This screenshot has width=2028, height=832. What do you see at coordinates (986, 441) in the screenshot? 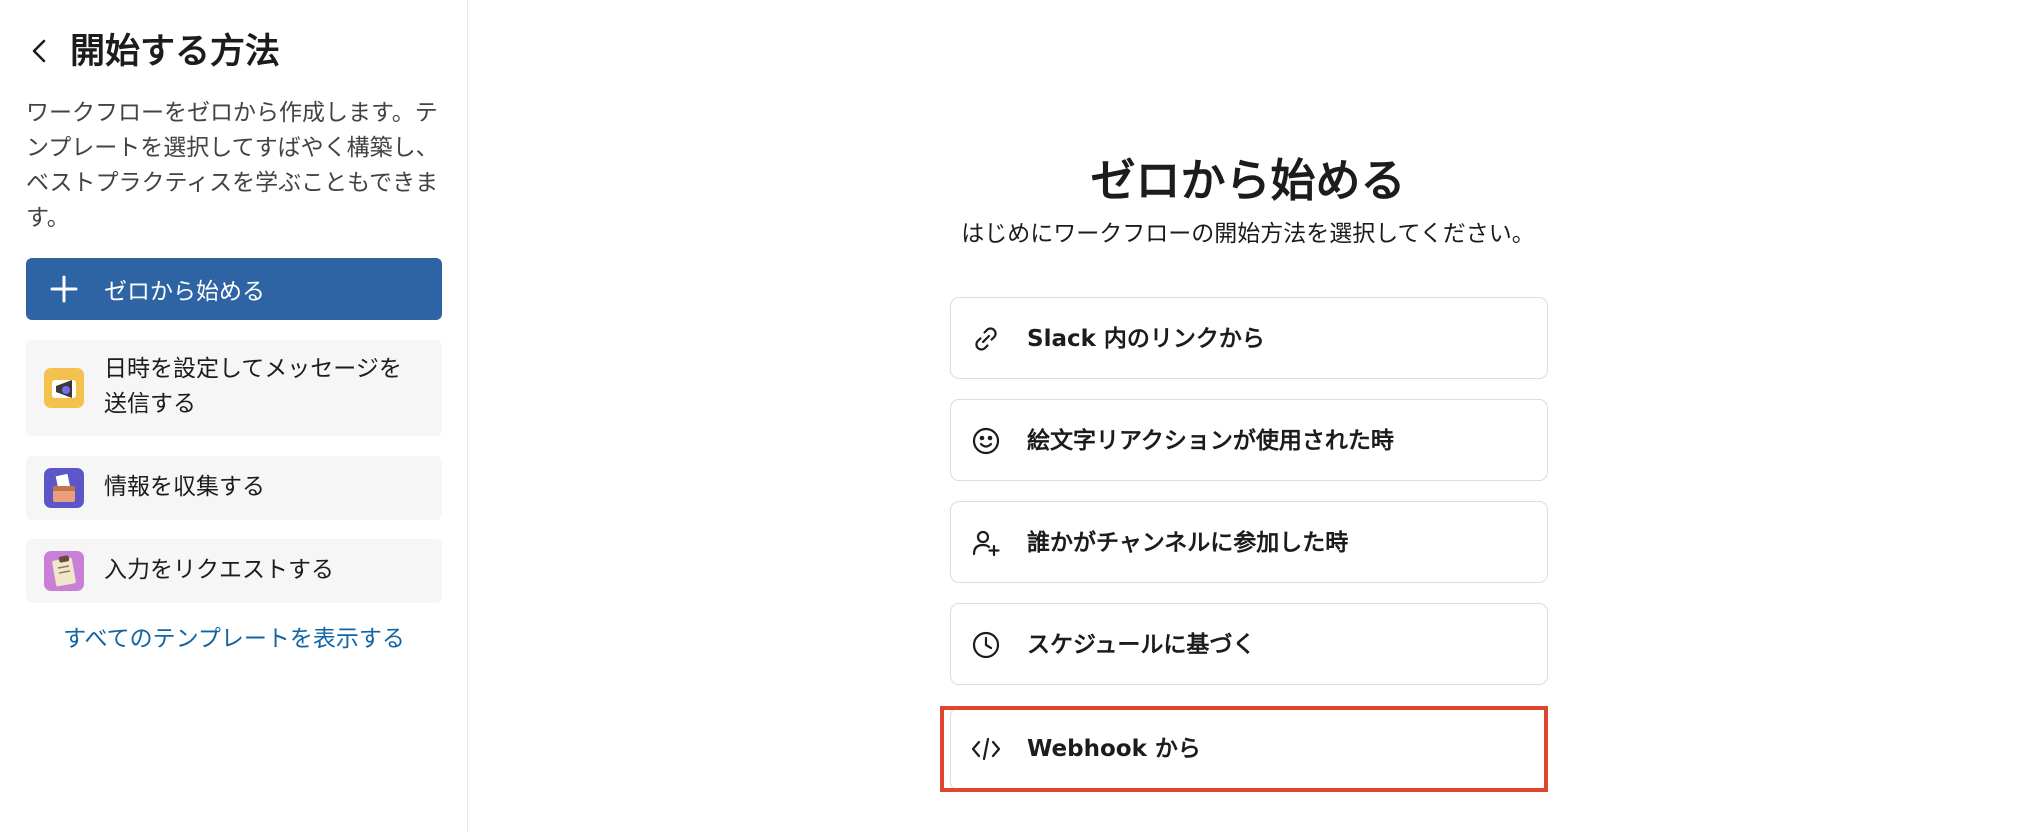
I see `smiley-icon` at bounding box center [986, 441].